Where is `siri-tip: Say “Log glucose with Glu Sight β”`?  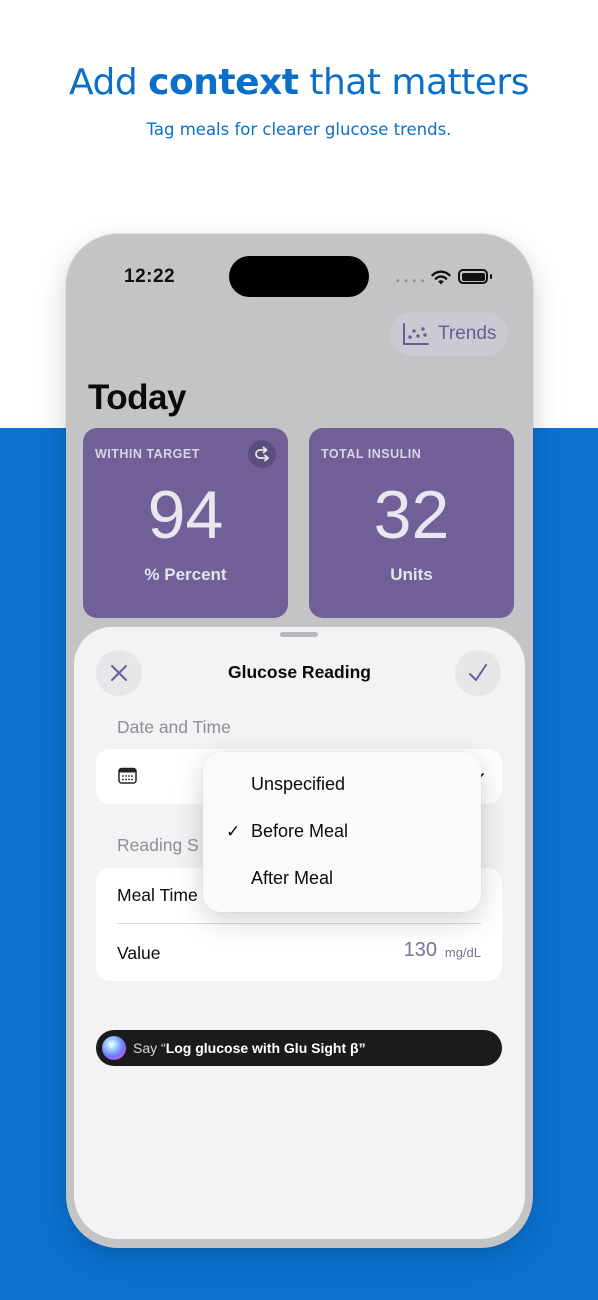 siri-tip: Say “Log glucose with Glu Sight β” is located at coordinates (299, 1048).